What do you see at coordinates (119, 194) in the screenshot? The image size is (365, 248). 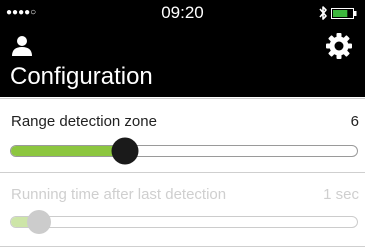 I see `setting-label: Running time after last detection` at bounding box center [119, 194].